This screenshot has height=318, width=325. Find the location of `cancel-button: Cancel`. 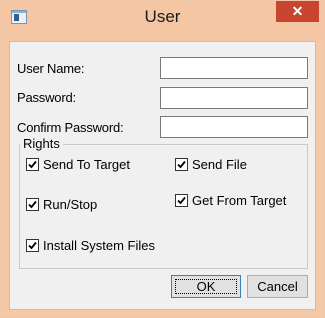

cancel-button: Cancel is located at coordinates (277, 286).